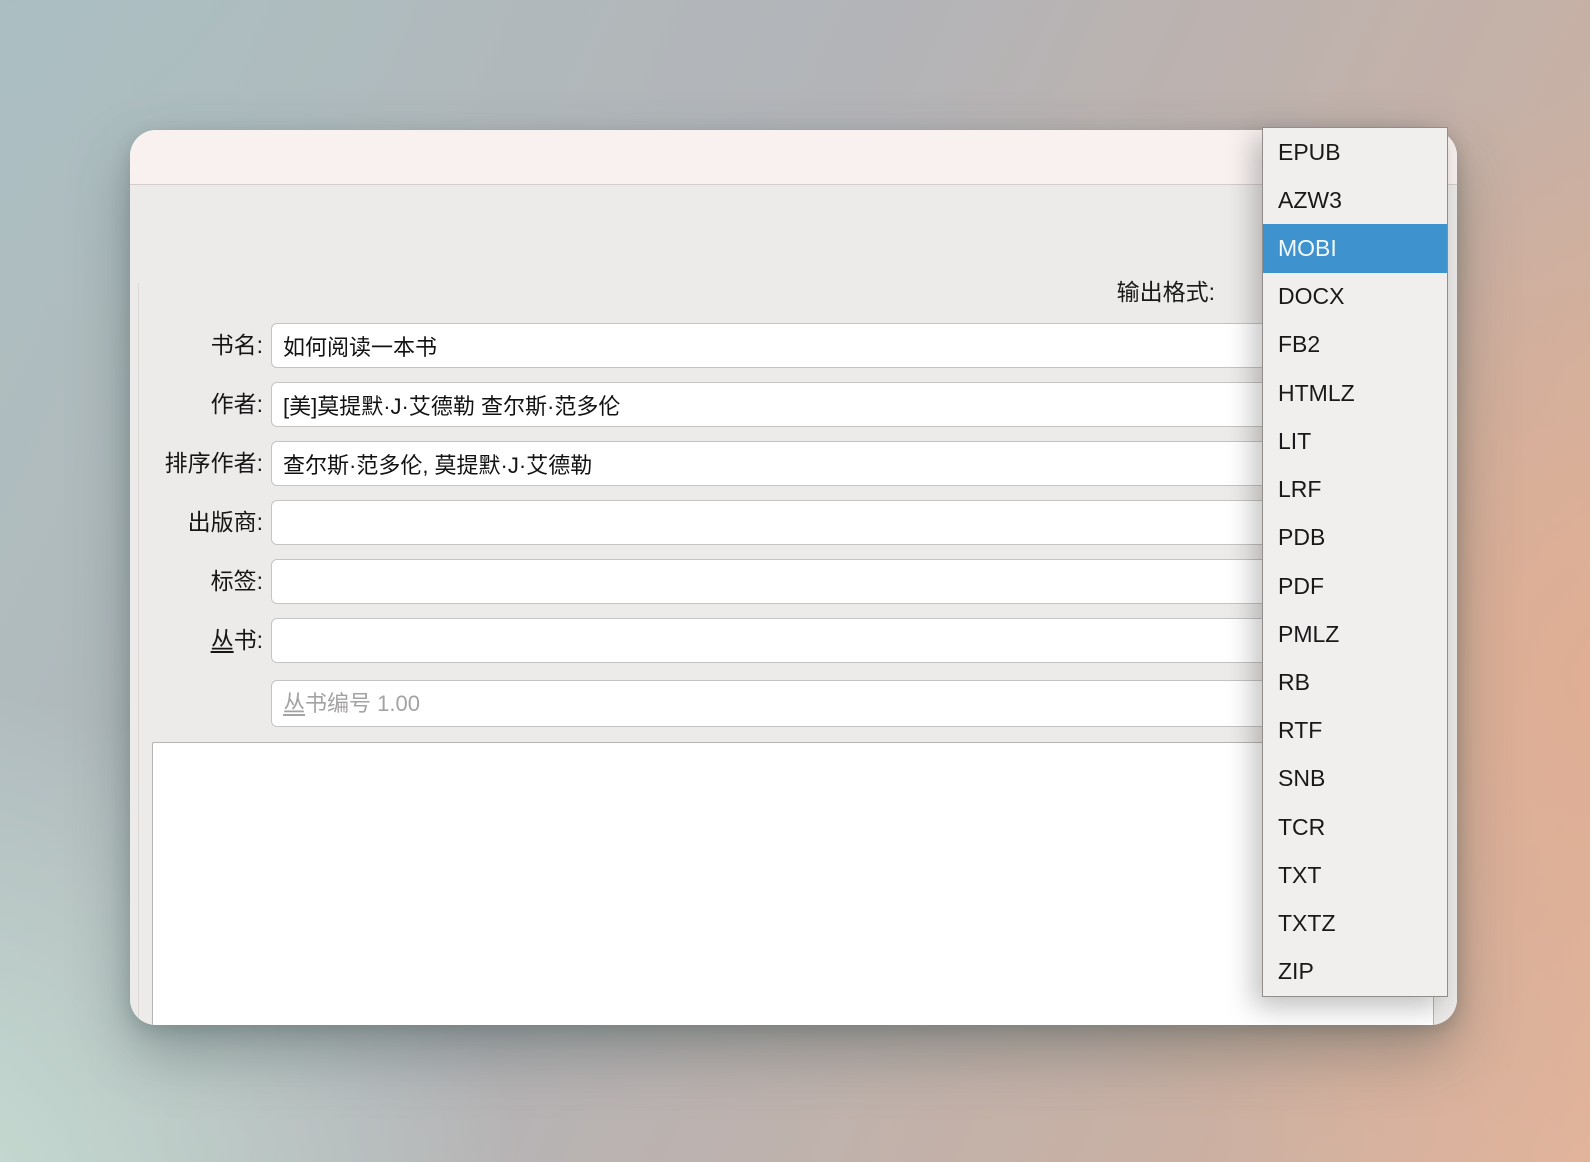  What do you see at coordinates (351, 703) in the screenshot?
I see `series-index-placeholder: 丛书编号 1.00` at bounding box center [351, 703].